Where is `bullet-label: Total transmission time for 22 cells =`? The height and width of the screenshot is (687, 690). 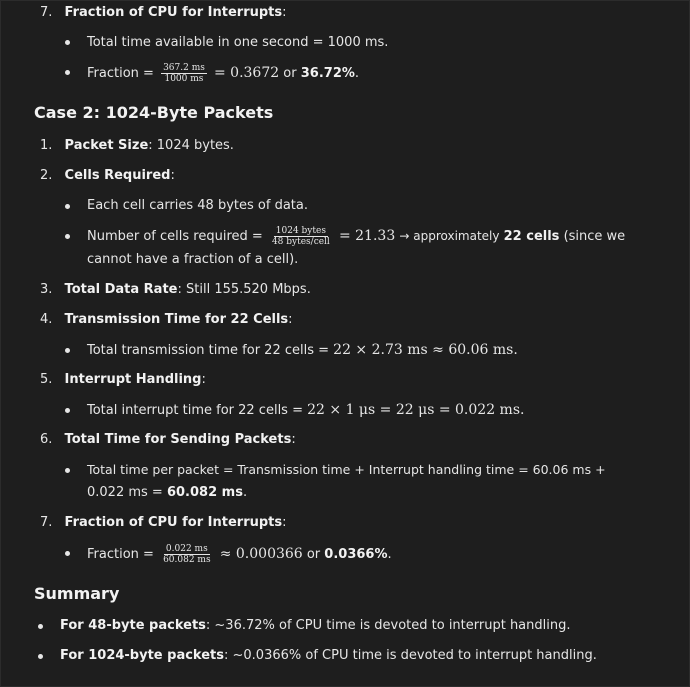 bullet-label: Total transmission time for 22 cells = is located at coordinates (208, 350).